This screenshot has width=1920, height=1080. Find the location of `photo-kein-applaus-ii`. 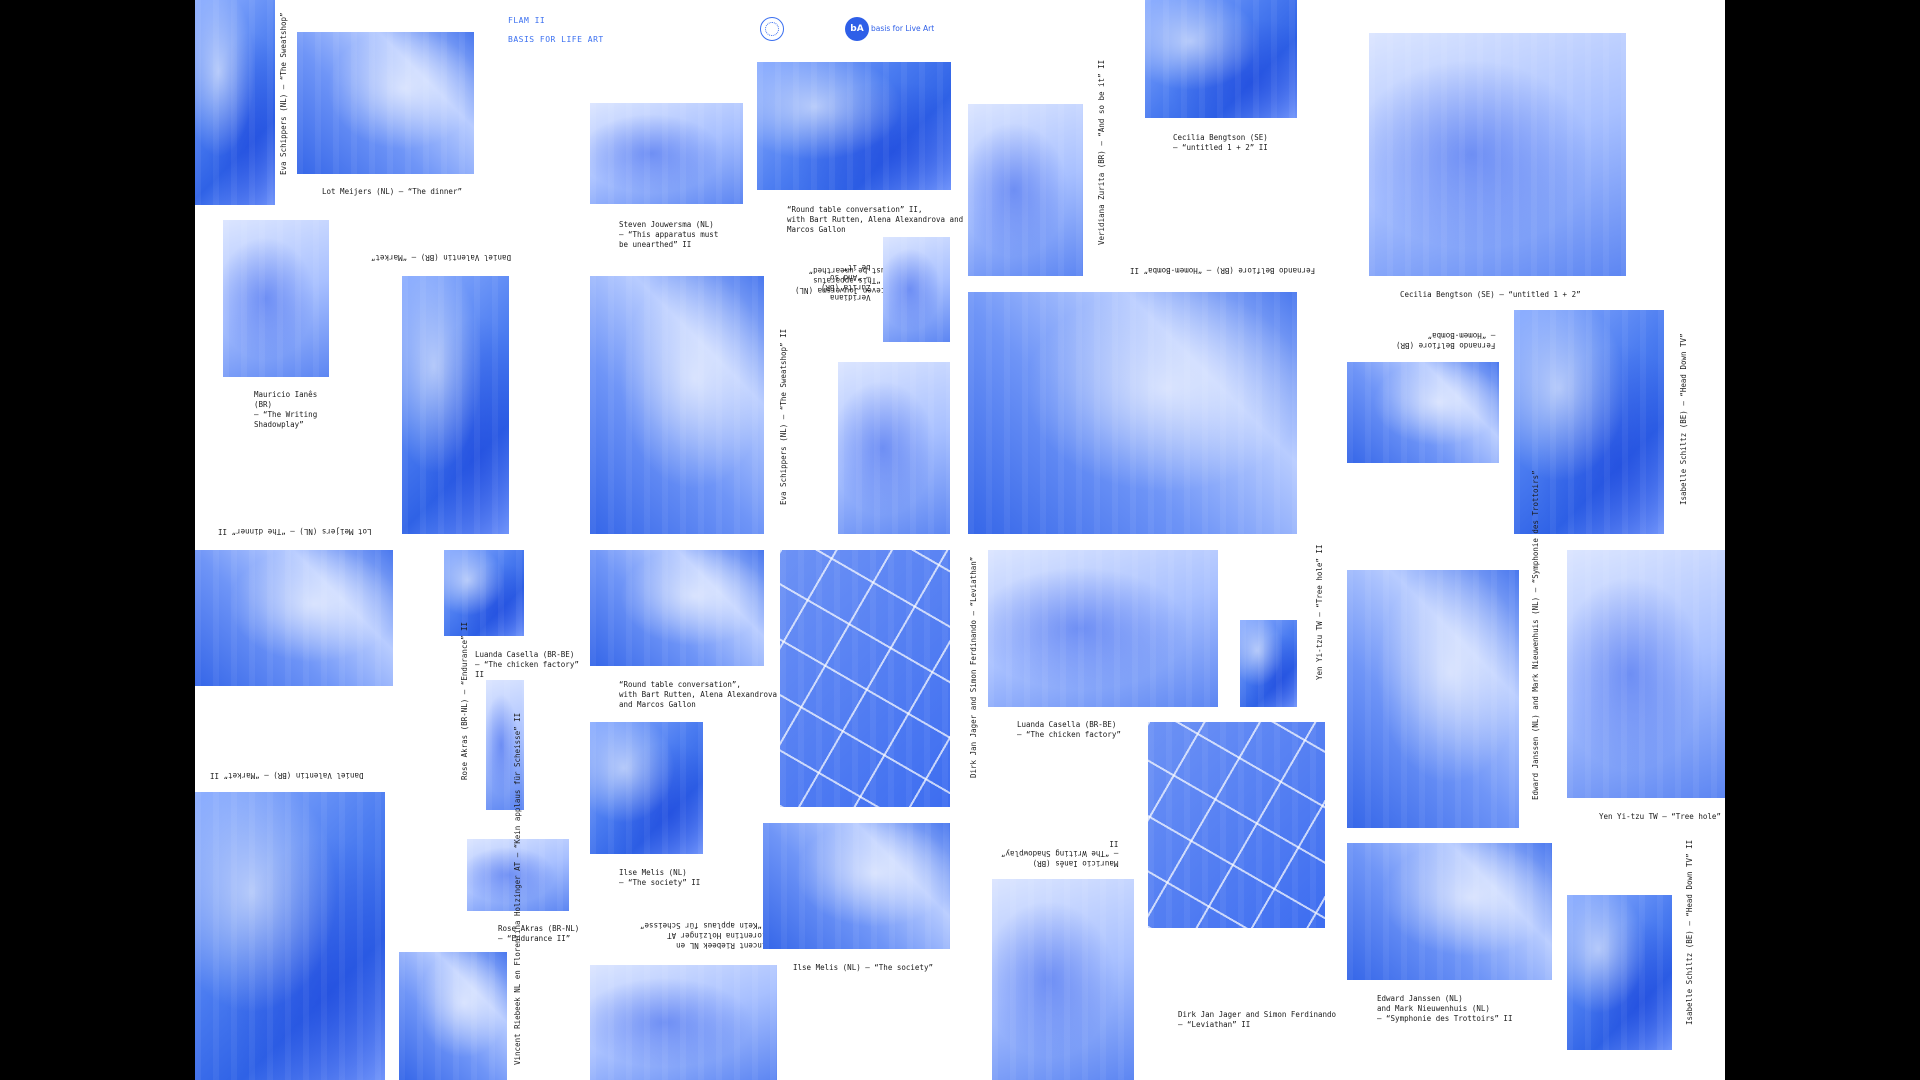

photo-kein-applaus-ii is located at coordinates (453, 1016).